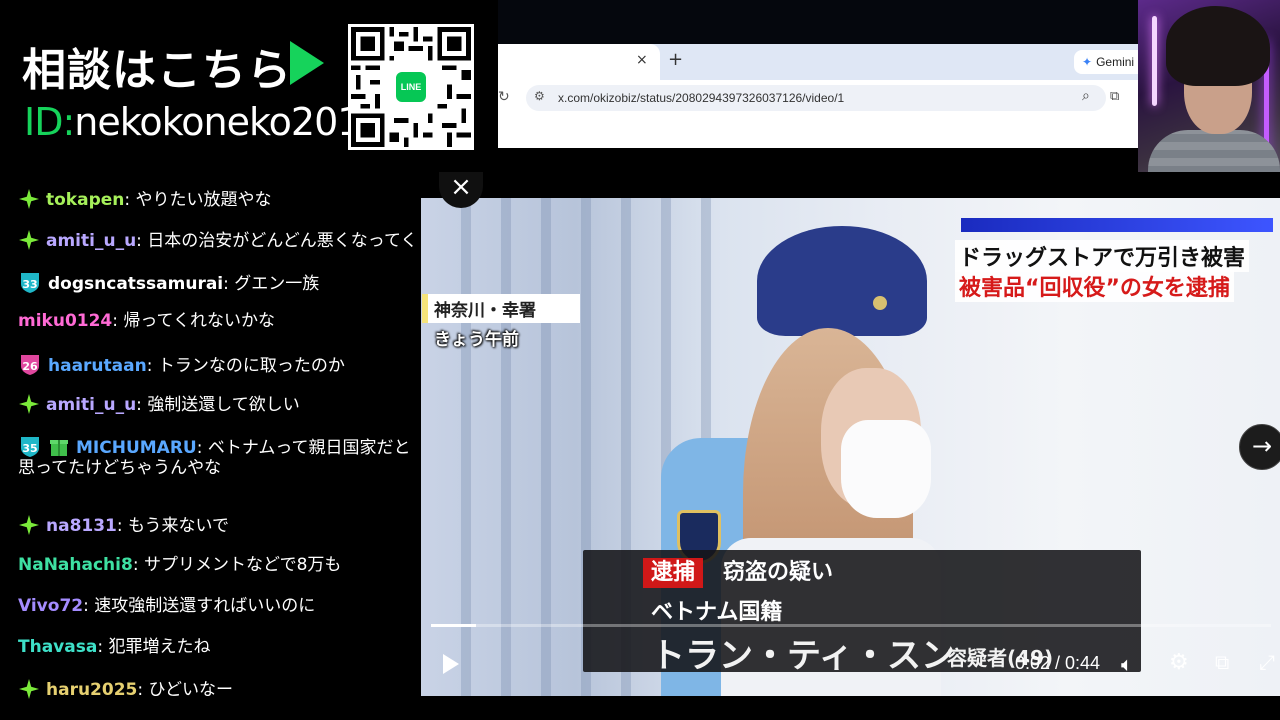  I want to click on tab-gemini: ✦ Gemini, so click(1106, 62).